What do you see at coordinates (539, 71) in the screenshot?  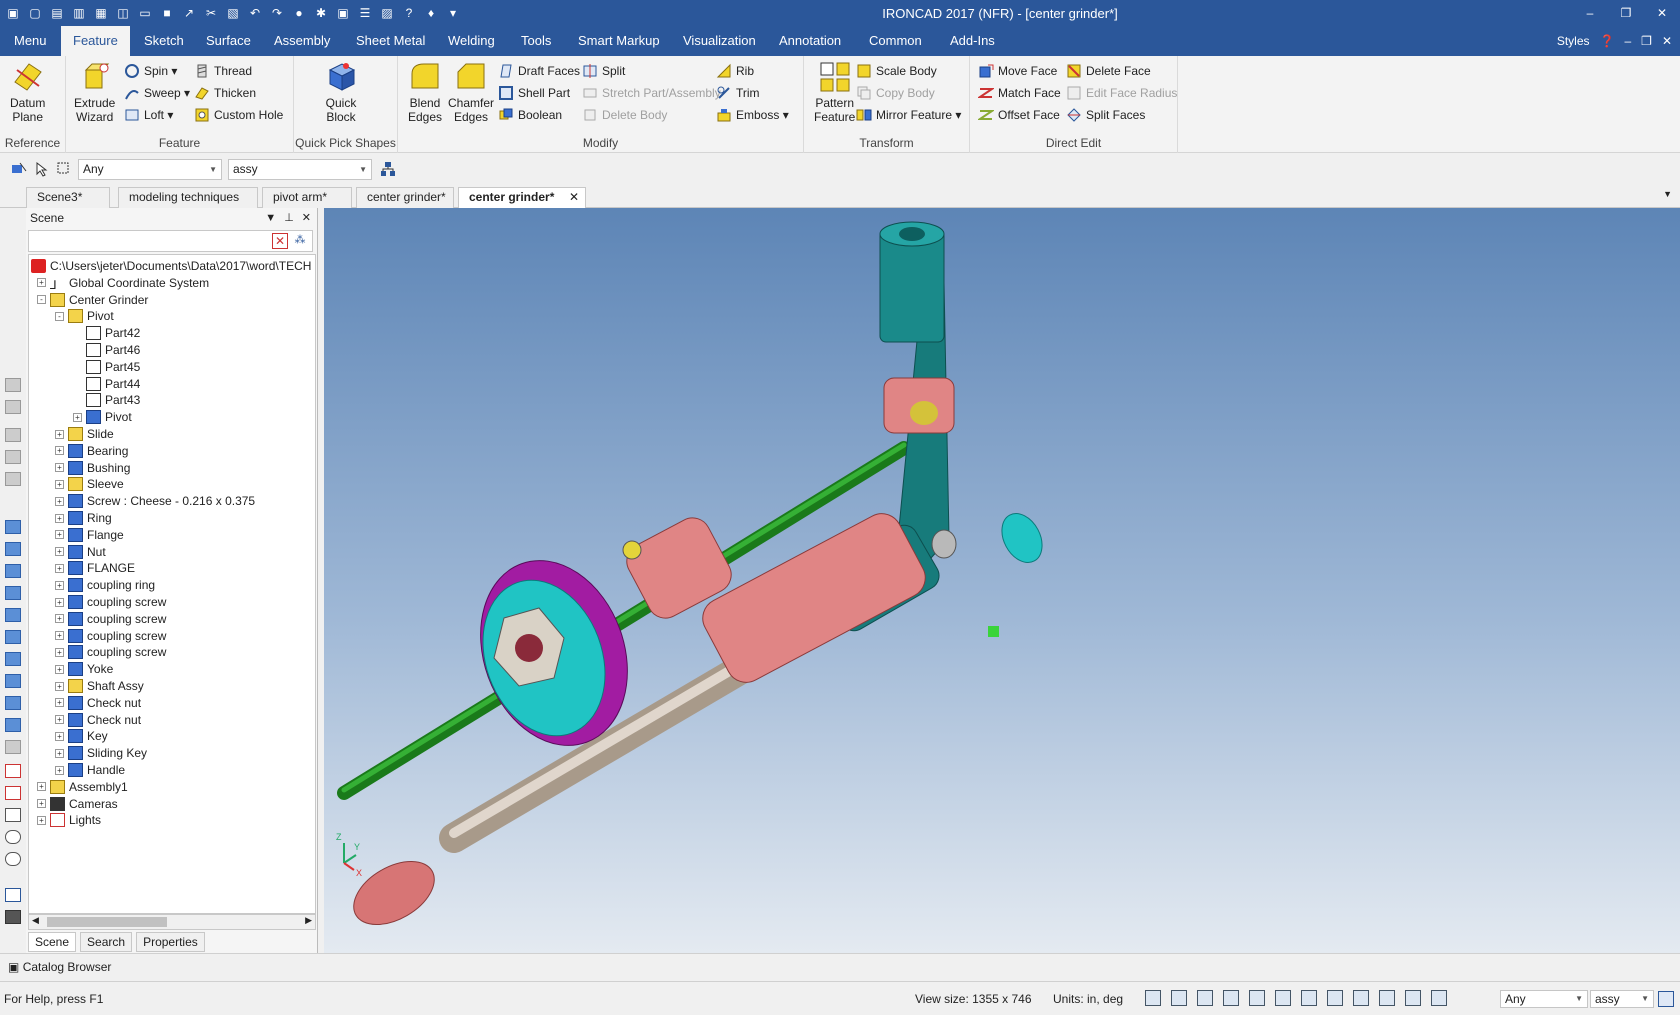 I see `draft-faces-button: Draft Faces` at bounding box center [539, 71].